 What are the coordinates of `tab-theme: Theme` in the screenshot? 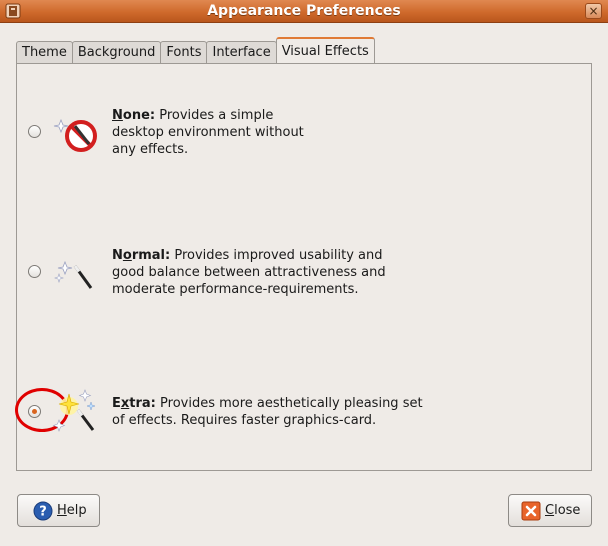 It's located at (44, 52).